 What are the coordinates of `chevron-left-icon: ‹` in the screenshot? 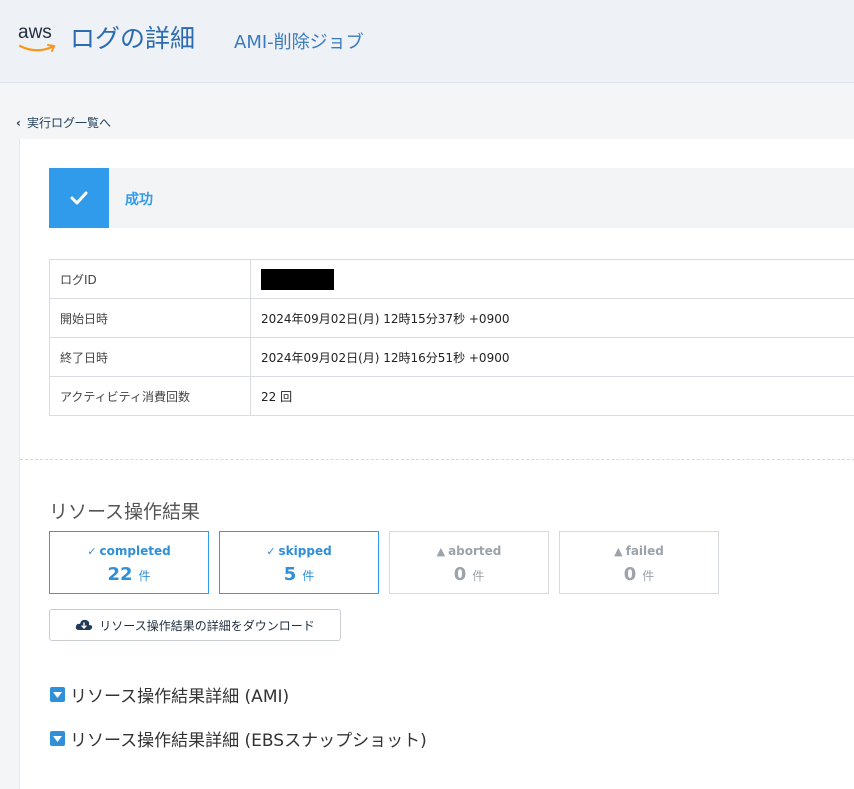 It's located at (18, 122).